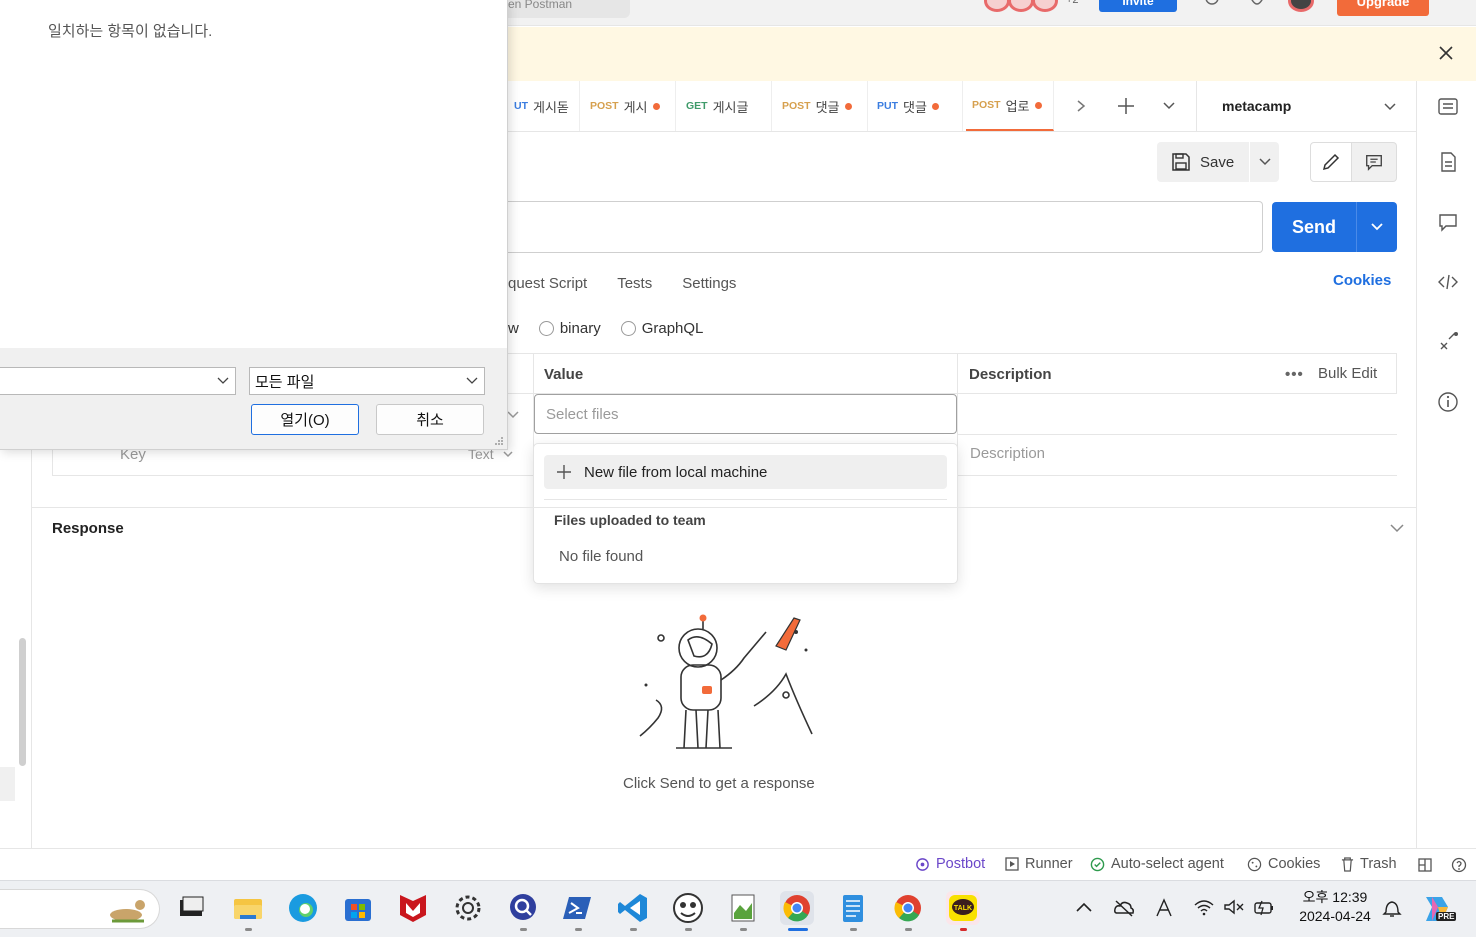  What do you see at coordinates (1126, 106) in the screenshot?
I see `plus-icon` at bounding box center [1126, 106].